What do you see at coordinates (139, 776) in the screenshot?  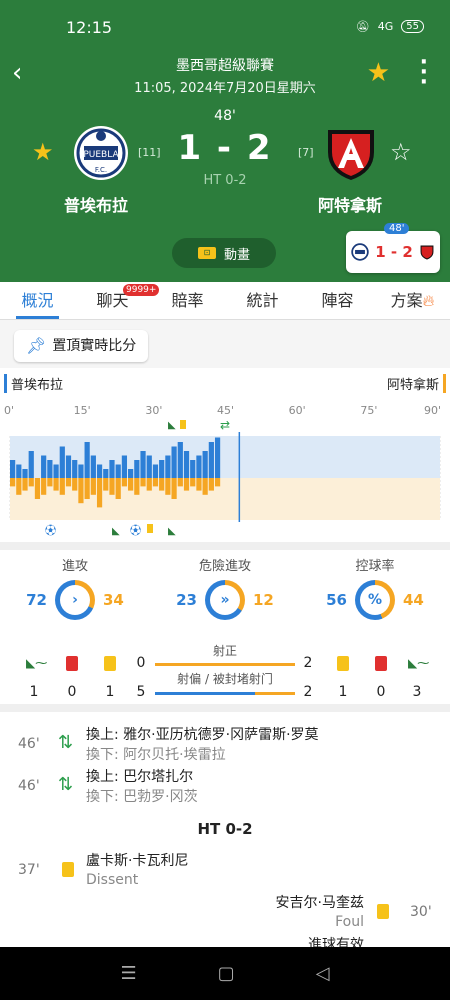 I see `sub-in-player: 換上: 巴尔塔扎尔` at bounding box center [139, 776].